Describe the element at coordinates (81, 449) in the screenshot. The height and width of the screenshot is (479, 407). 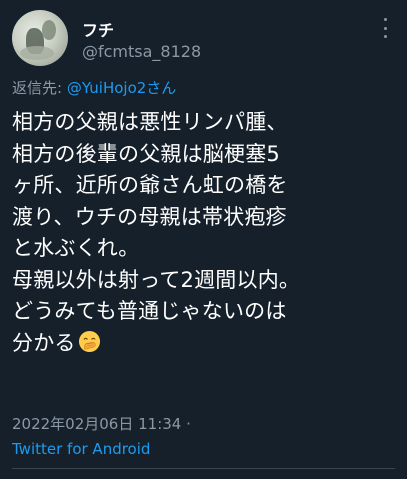
I see `tweet-source-link: Twitter for Android` at that location.